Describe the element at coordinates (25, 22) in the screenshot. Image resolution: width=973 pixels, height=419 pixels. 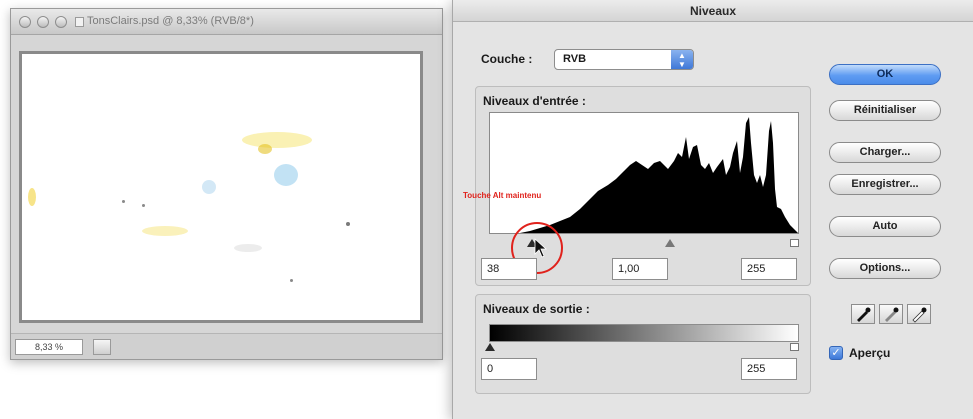
I see `close-window-icon` at that location.